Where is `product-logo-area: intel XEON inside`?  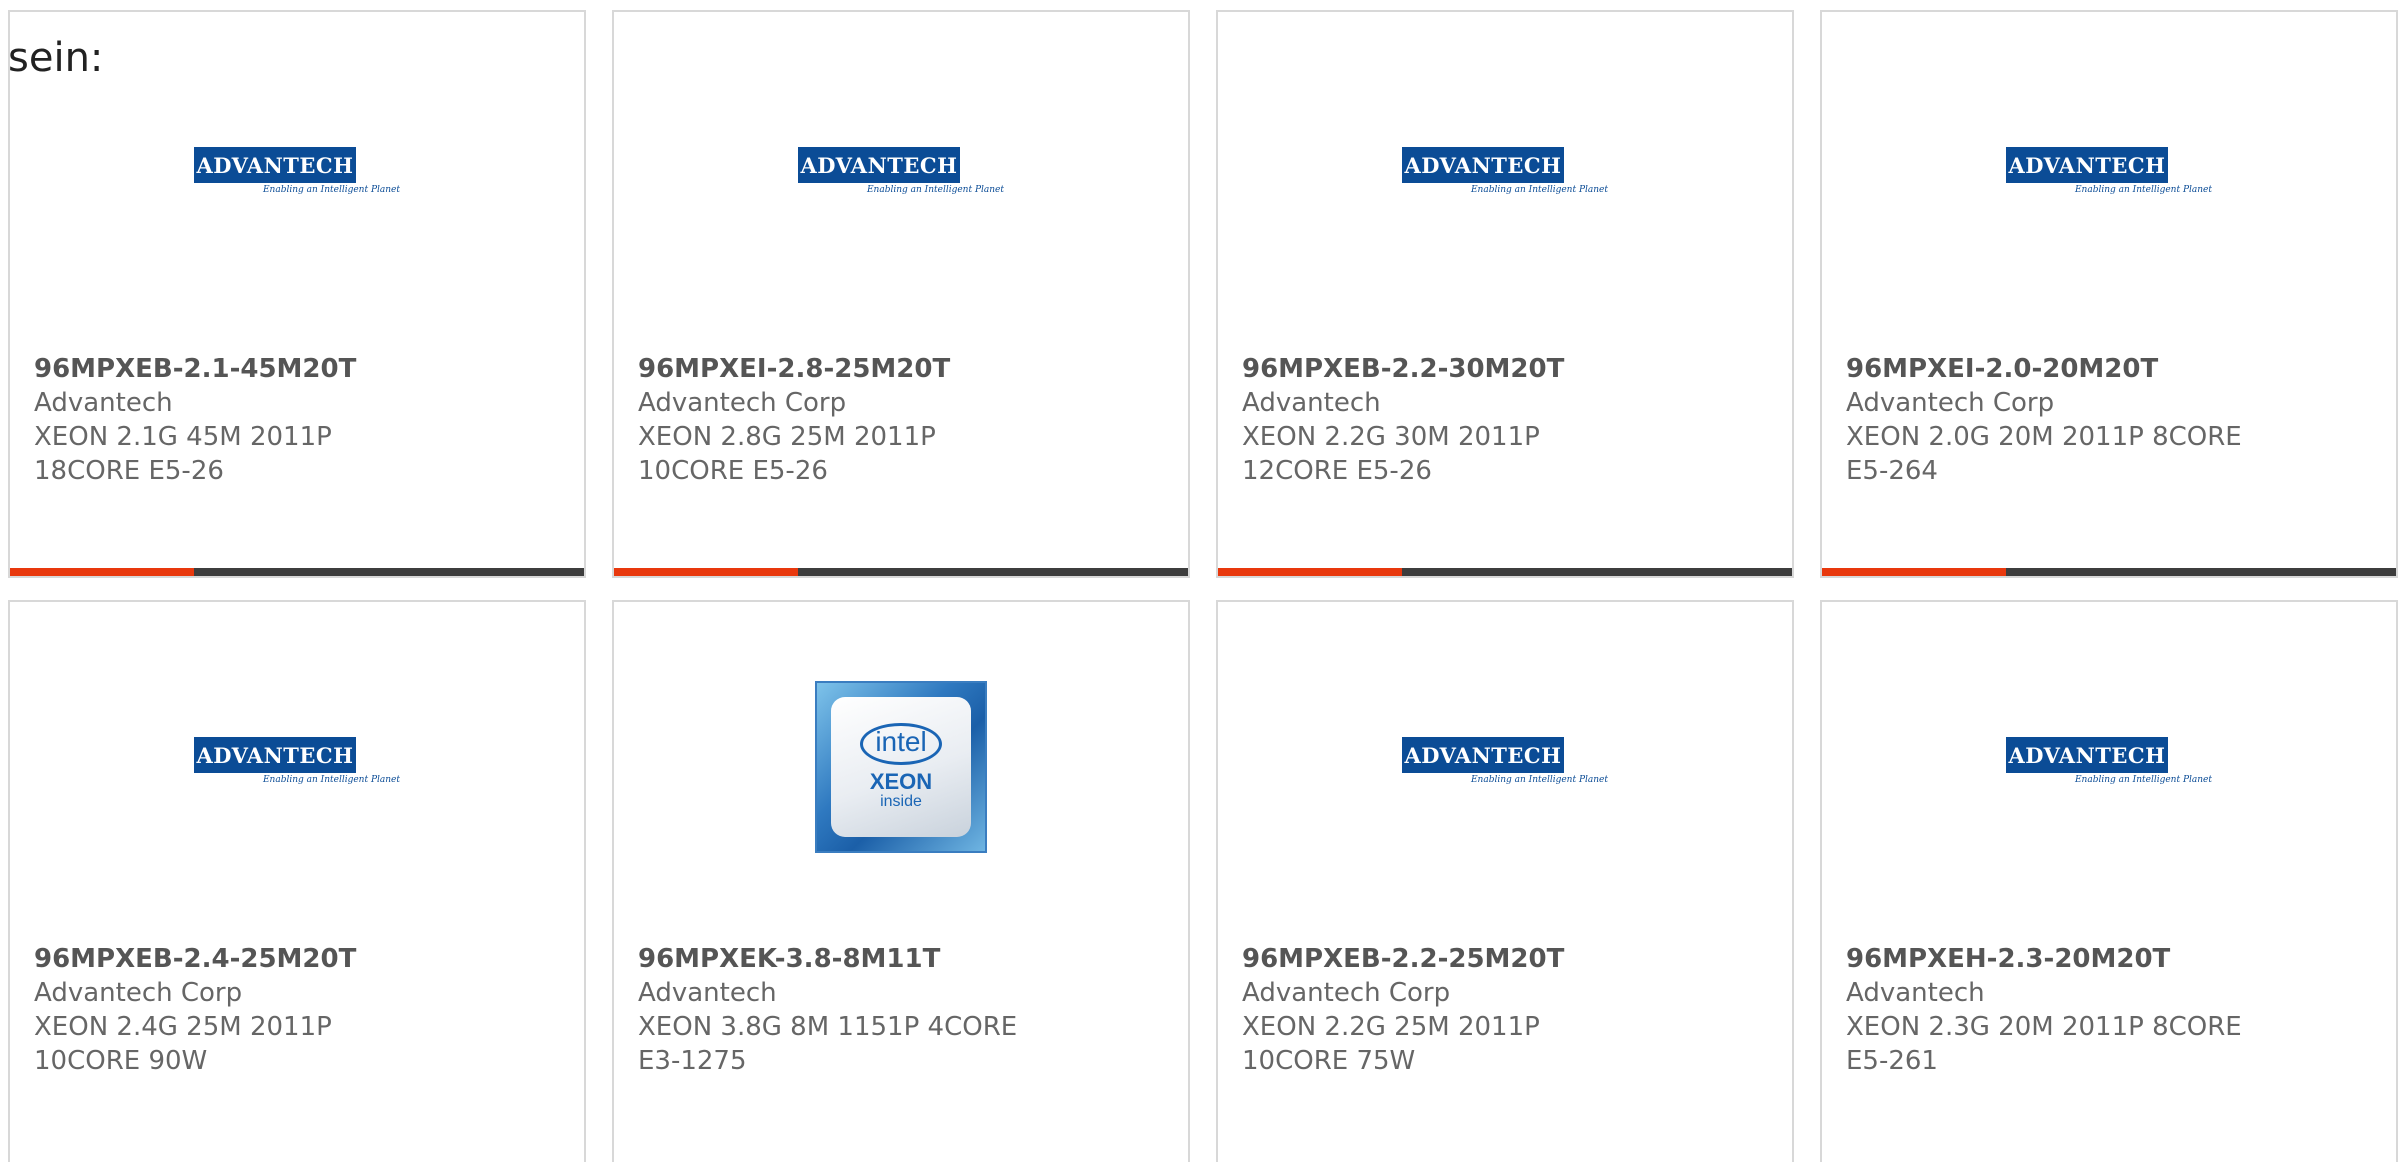 product-logo-area: intel XEON inside is located at coordinates (901, 767).